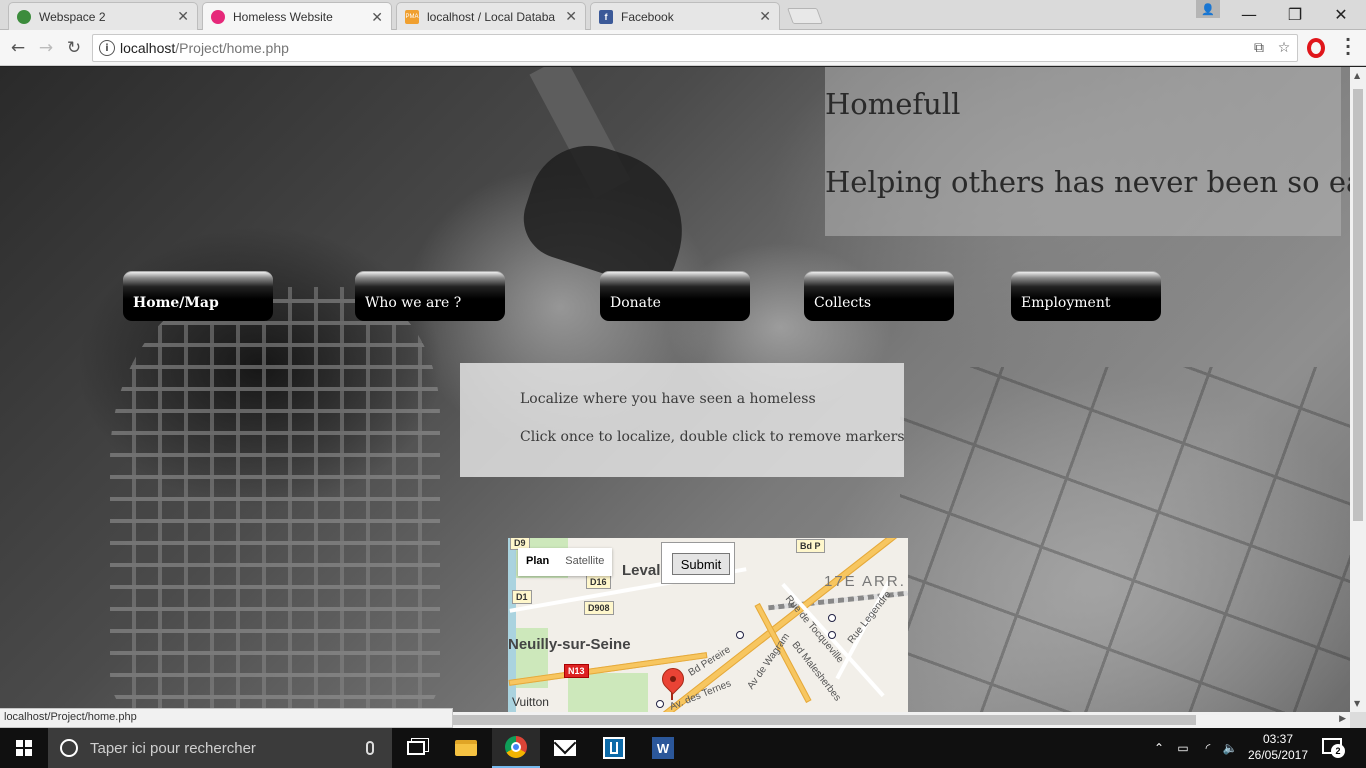 This screenshot has width=1366, height=768. What do you see at coordinates (1357, 703) in the screenshot?
I see `scroll-down-icon: ▼` at bounding box center [1357, 703].